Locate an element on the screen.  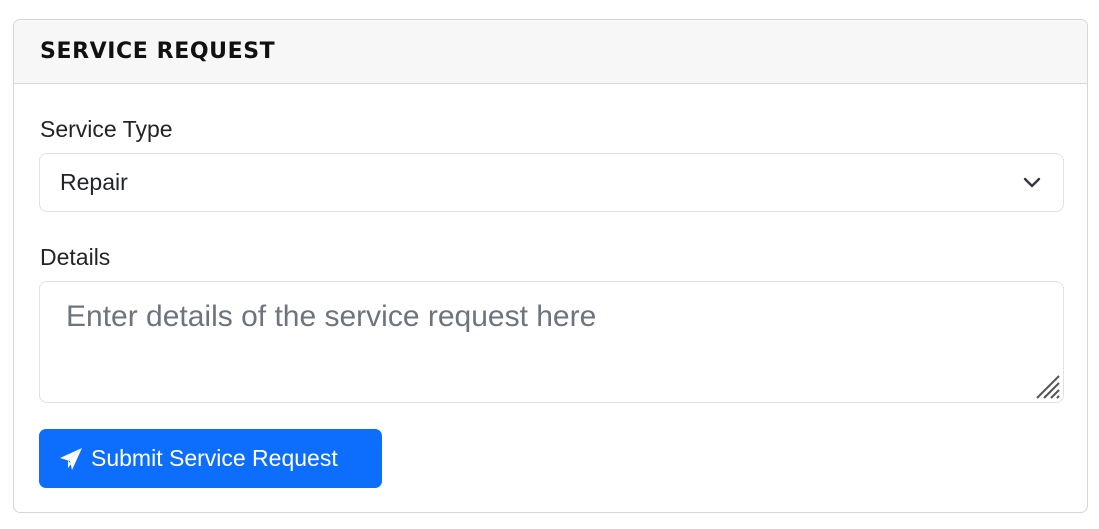
submit-button-label: Submit Service Request is located at coordinates (214, 458).